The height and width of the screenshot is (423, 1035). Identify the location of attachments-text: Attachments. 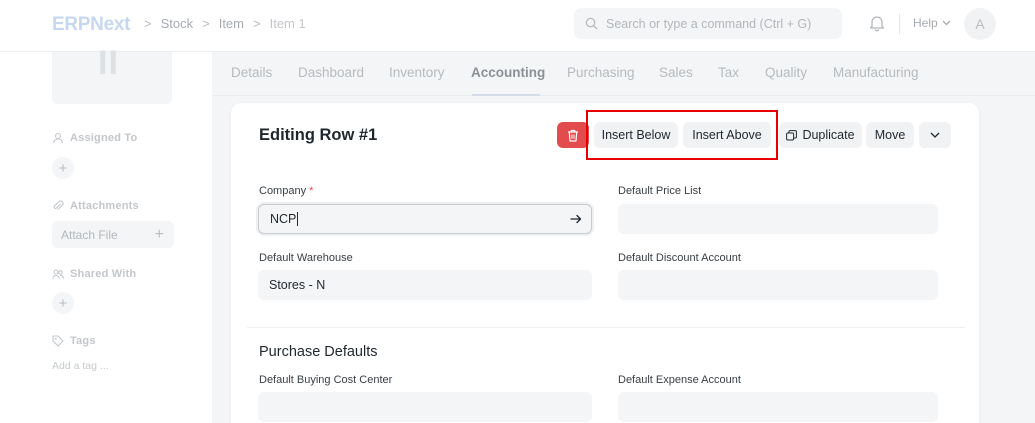
(104, 206).